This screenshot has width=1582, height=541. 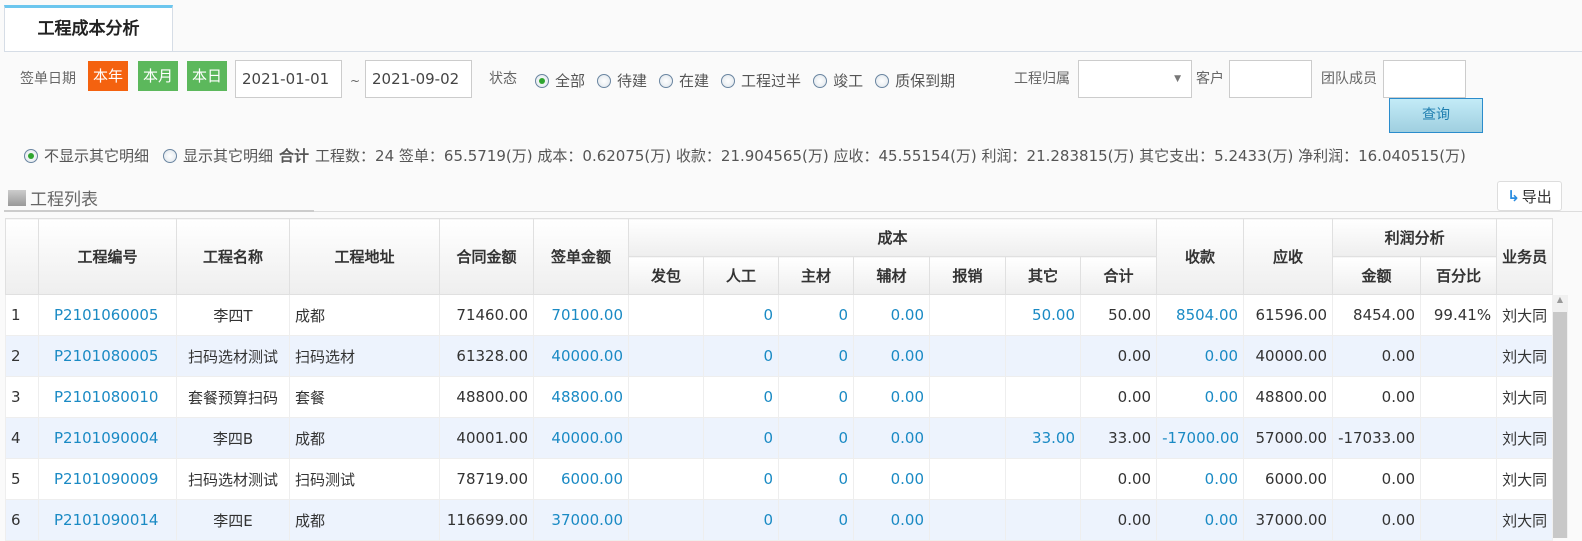 I want to click on header-amount: 金额, so click(x=1377, y=275).